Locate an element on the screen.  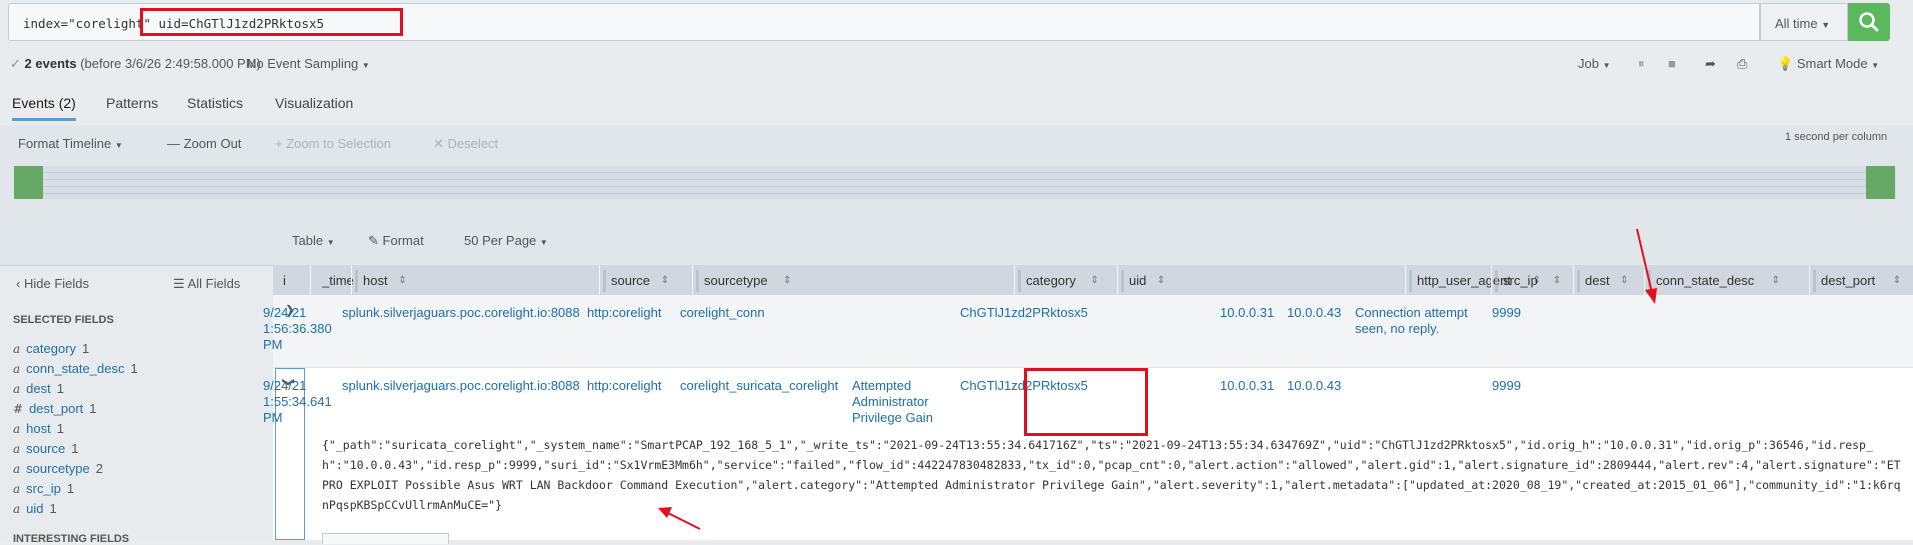
field-count: 2 is located at coordinates (99, 468).